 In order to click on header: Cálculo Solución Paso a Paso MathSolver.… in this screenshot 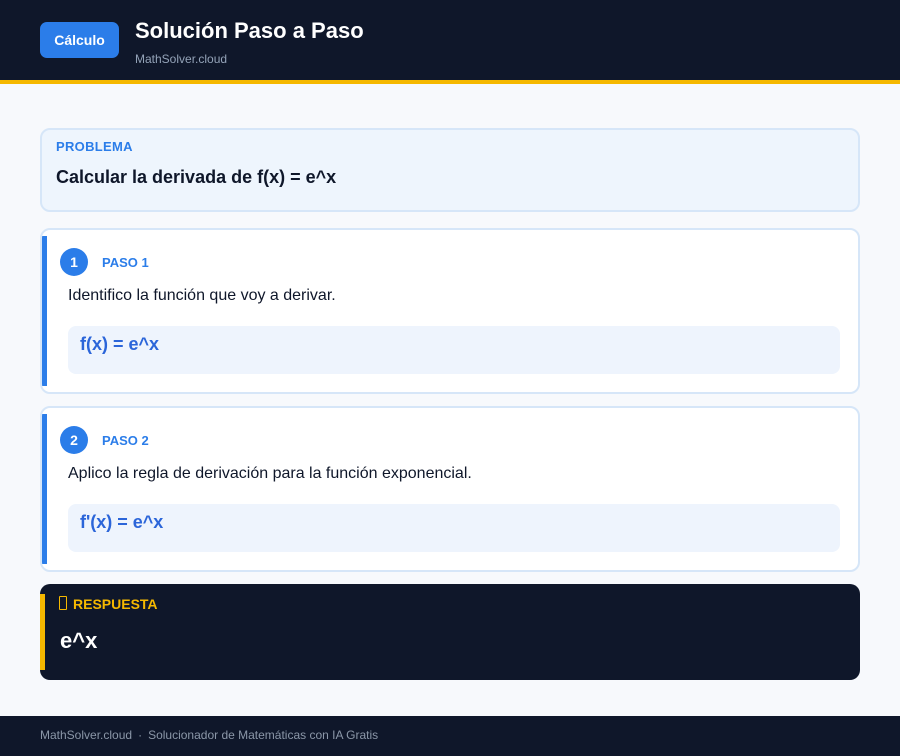, I will do `click(450, 42)`.